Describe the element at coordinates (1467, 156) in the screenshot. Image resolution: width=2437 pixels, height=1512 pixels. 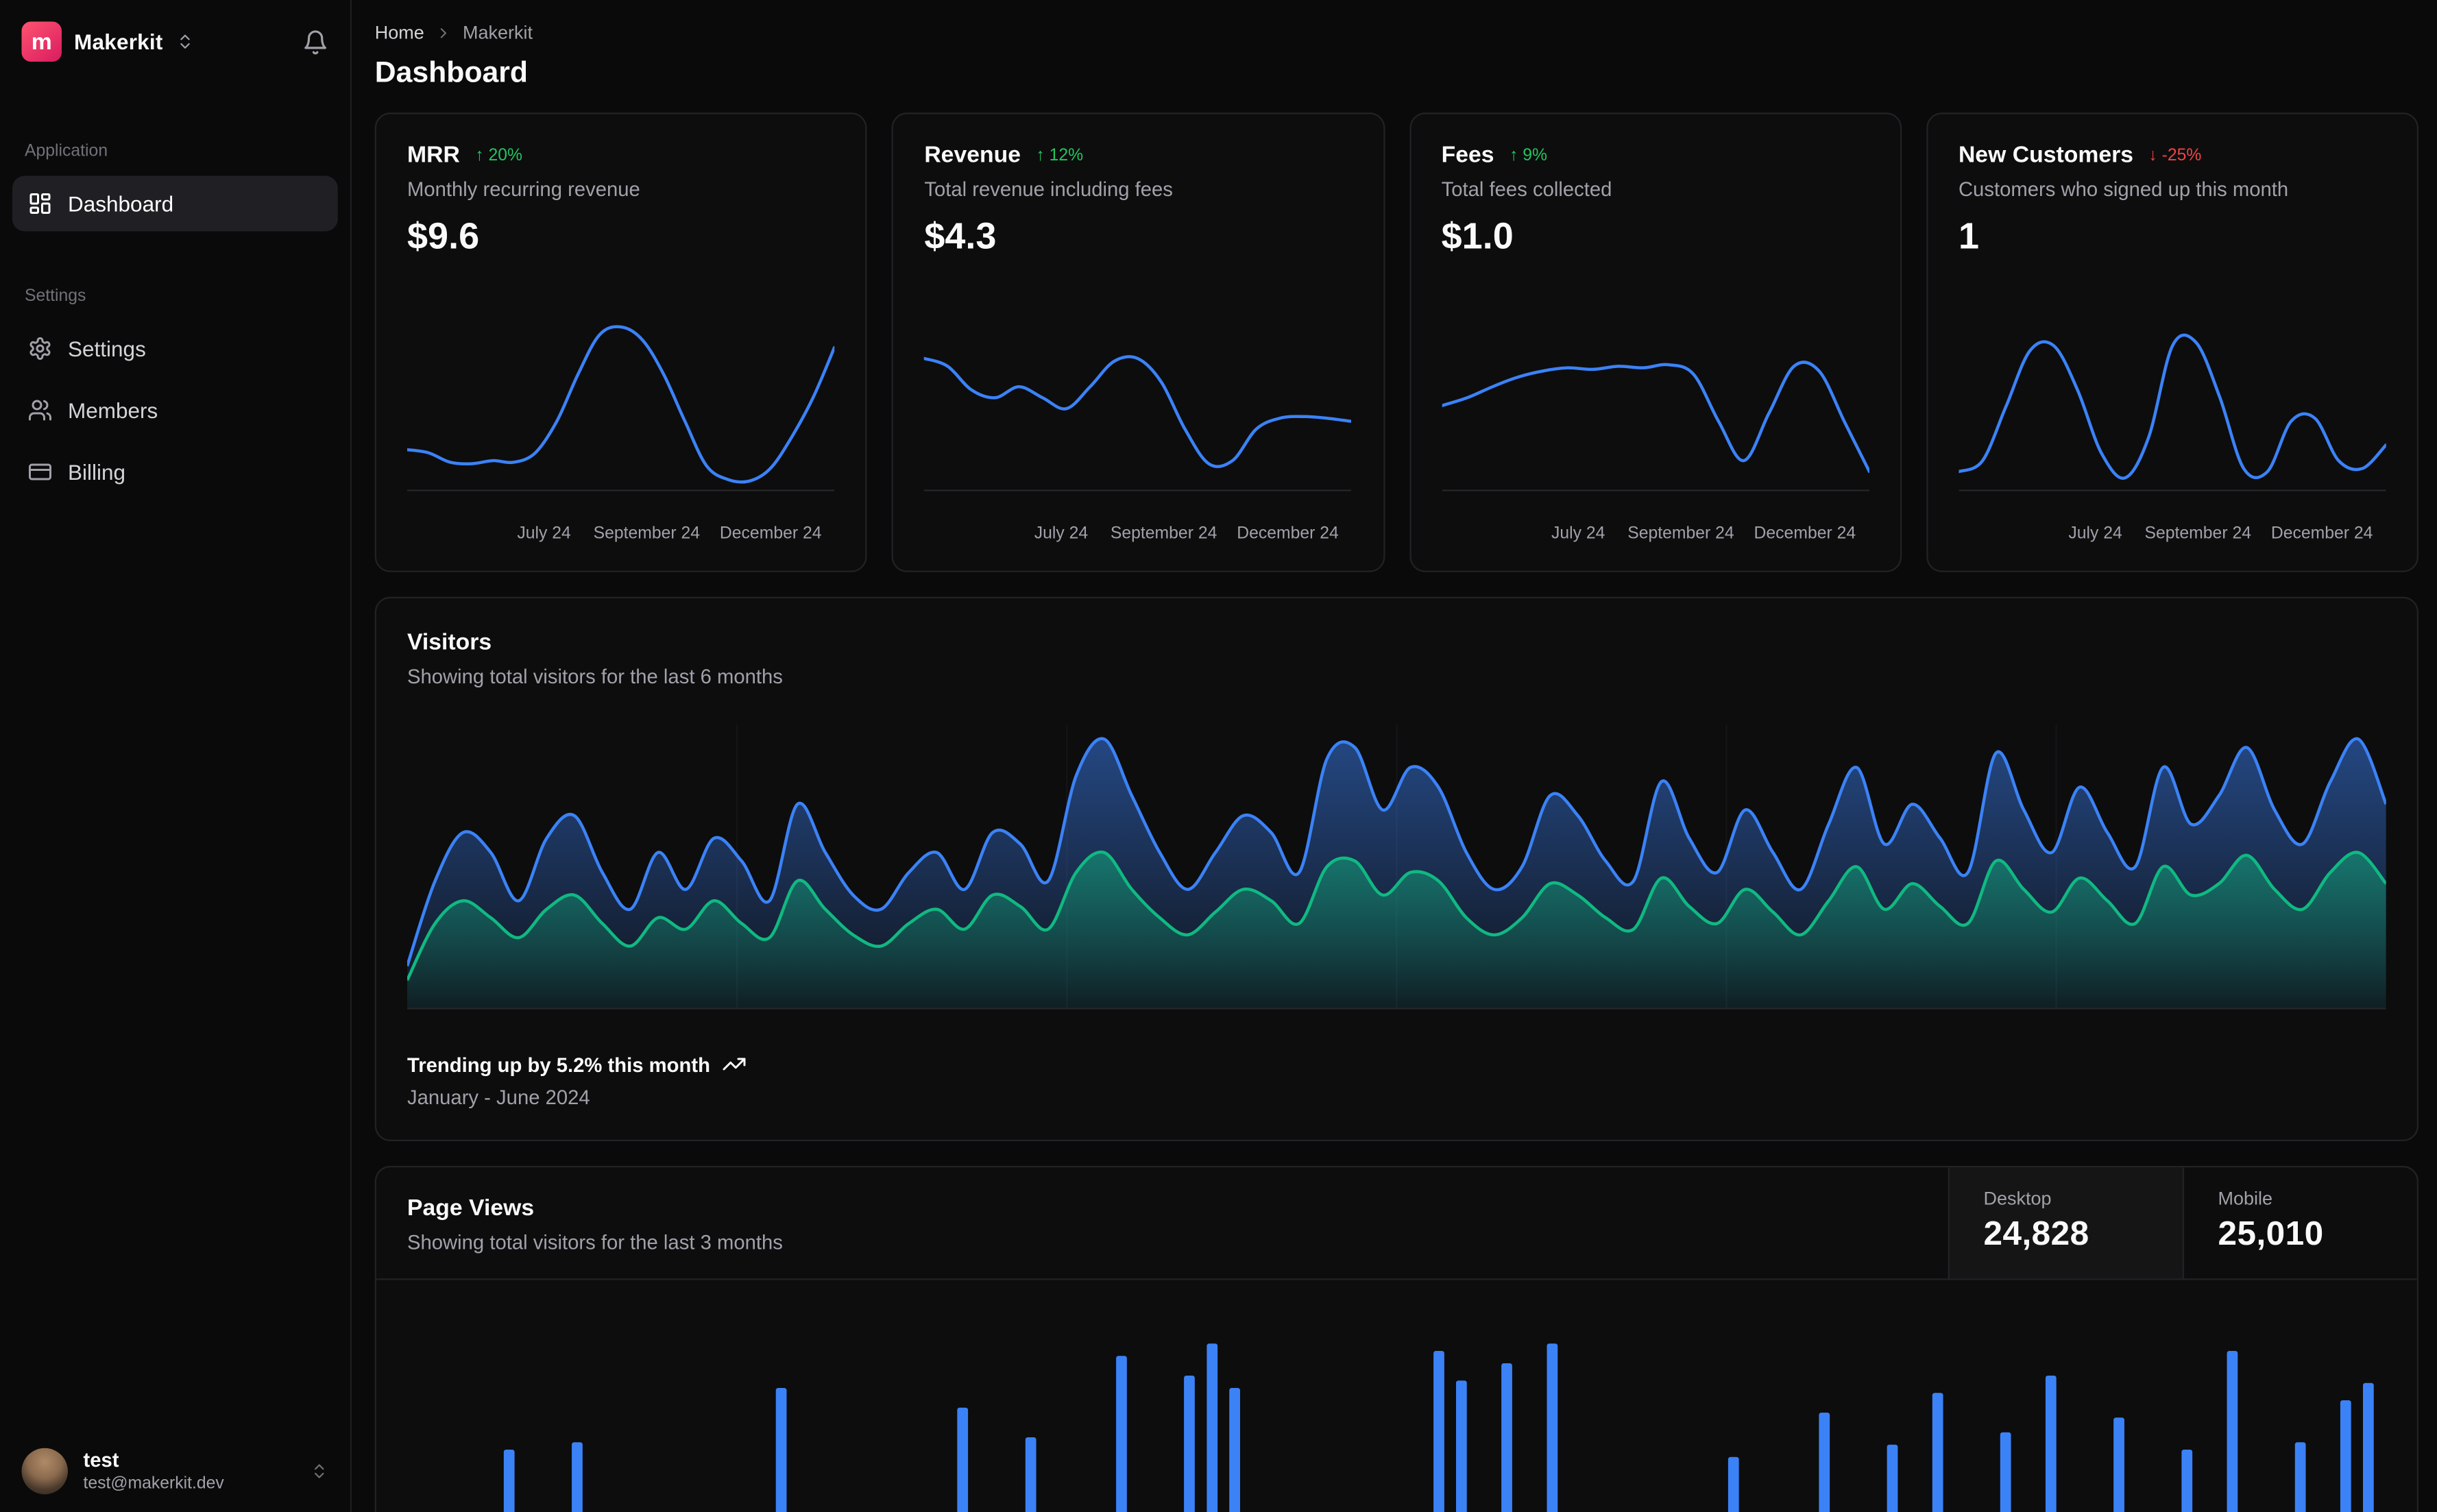
I see `stat-title: Fees` at that location.